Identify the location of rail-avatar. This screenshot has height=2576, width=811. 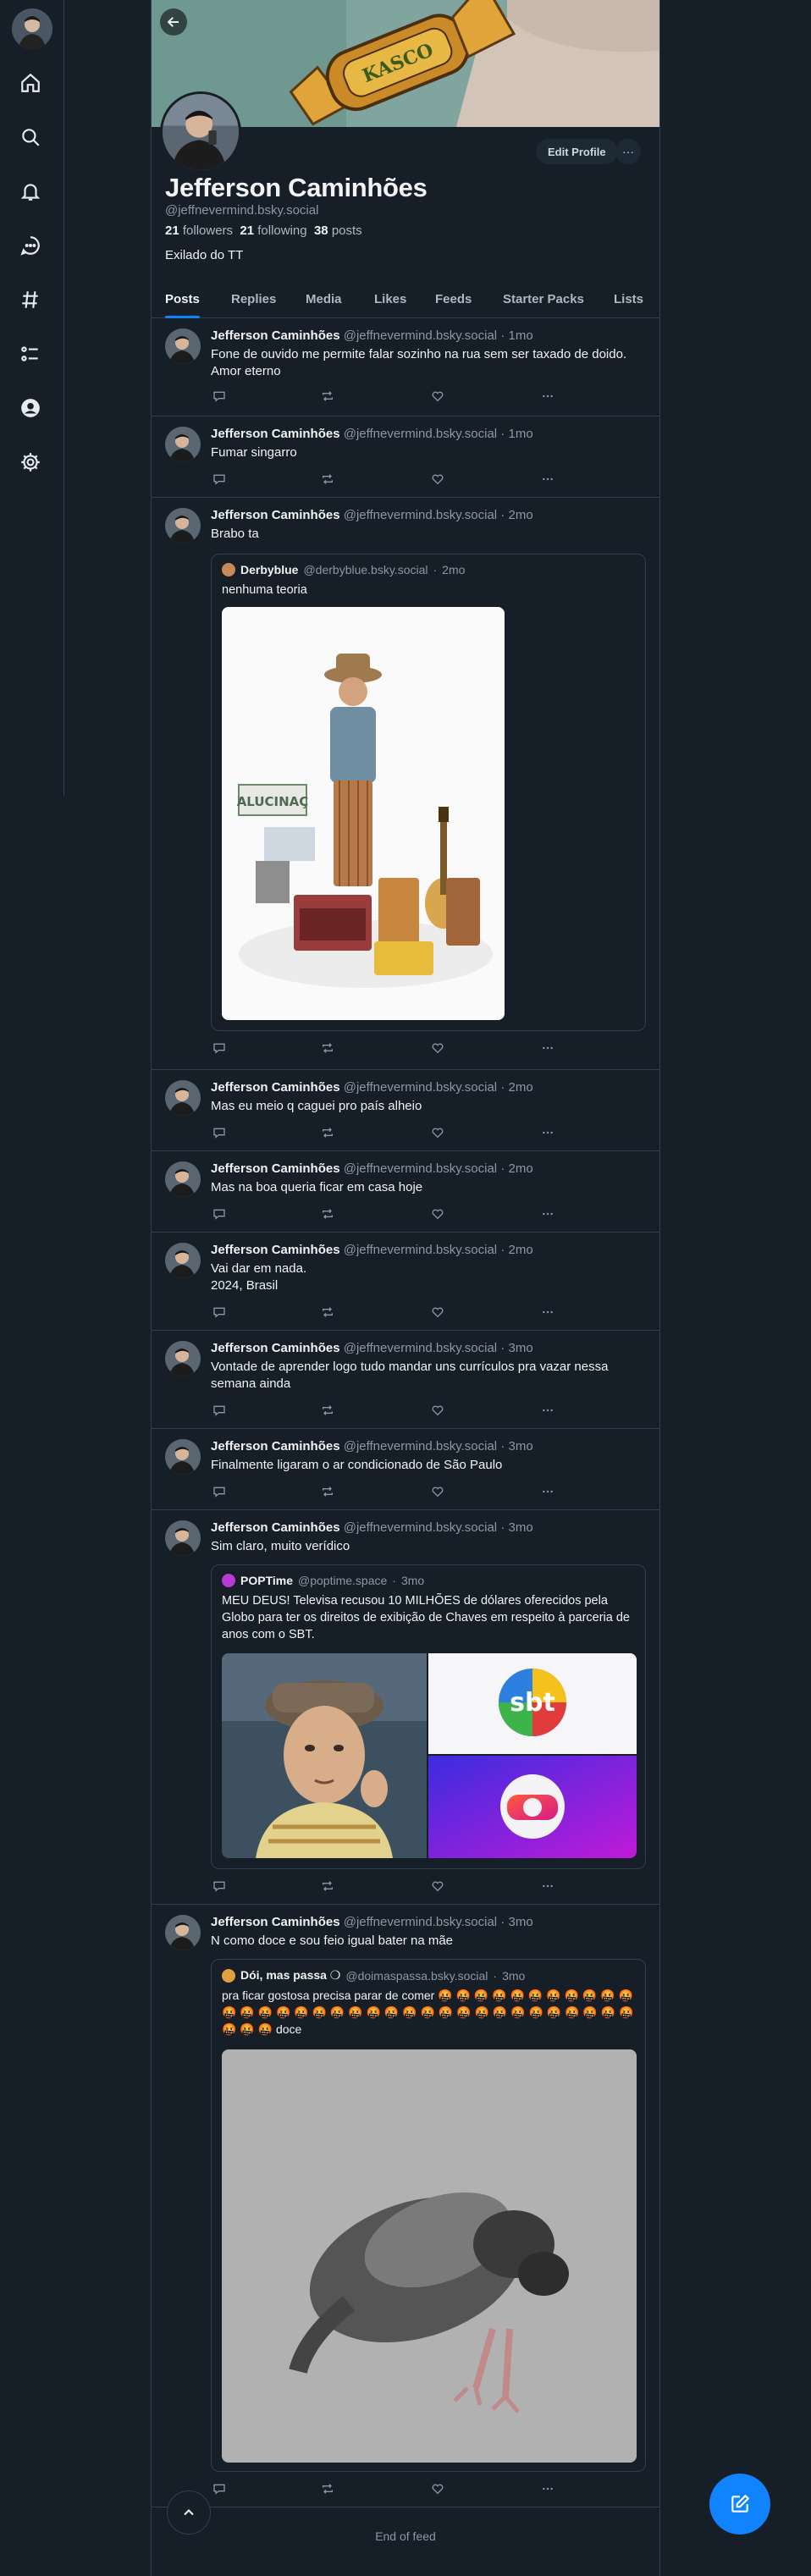
(32, 29).